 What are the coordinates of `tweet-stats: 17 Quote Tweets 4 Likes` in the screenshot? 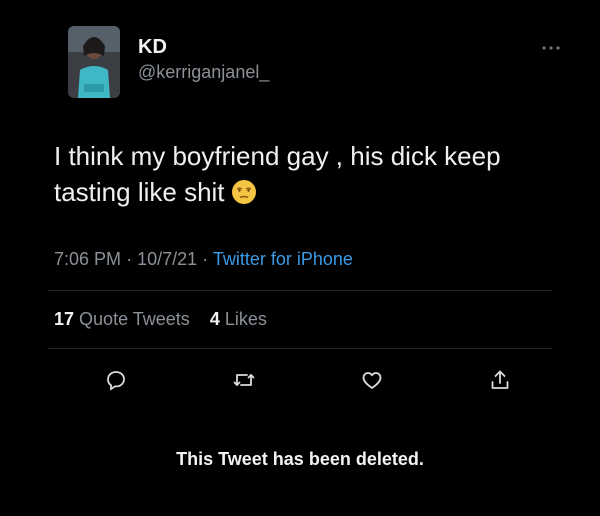 It's located at (160, 319).